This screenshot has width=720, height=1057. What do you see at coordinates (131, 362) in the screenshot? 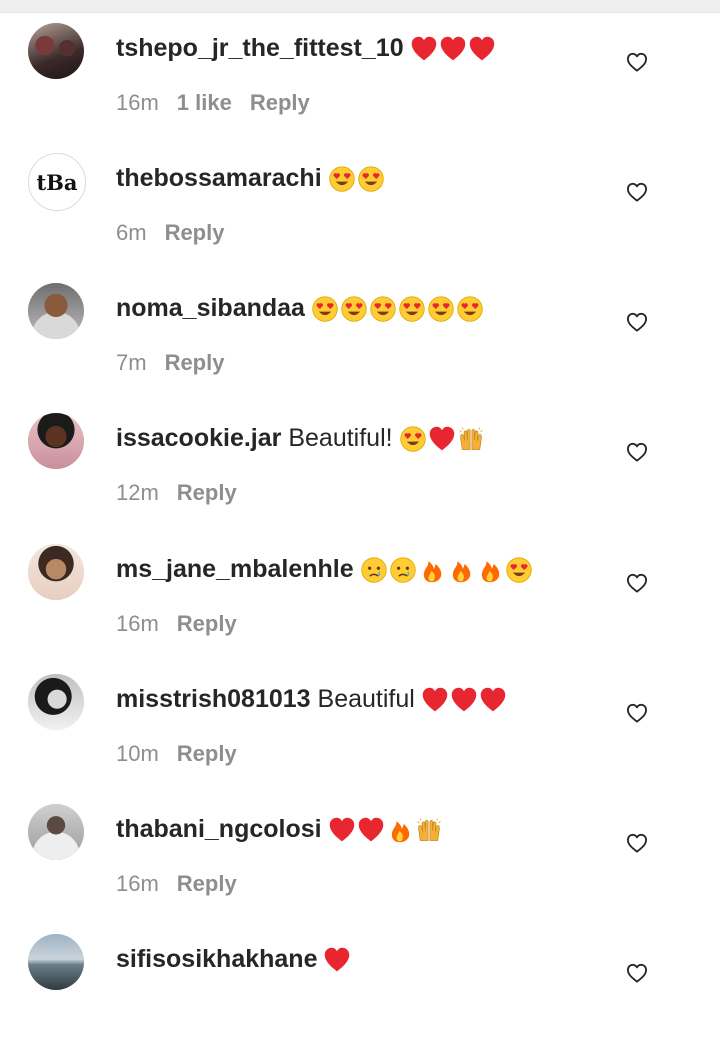
I see `comment-timestamp: 7m` at bounding box center [131, 362].